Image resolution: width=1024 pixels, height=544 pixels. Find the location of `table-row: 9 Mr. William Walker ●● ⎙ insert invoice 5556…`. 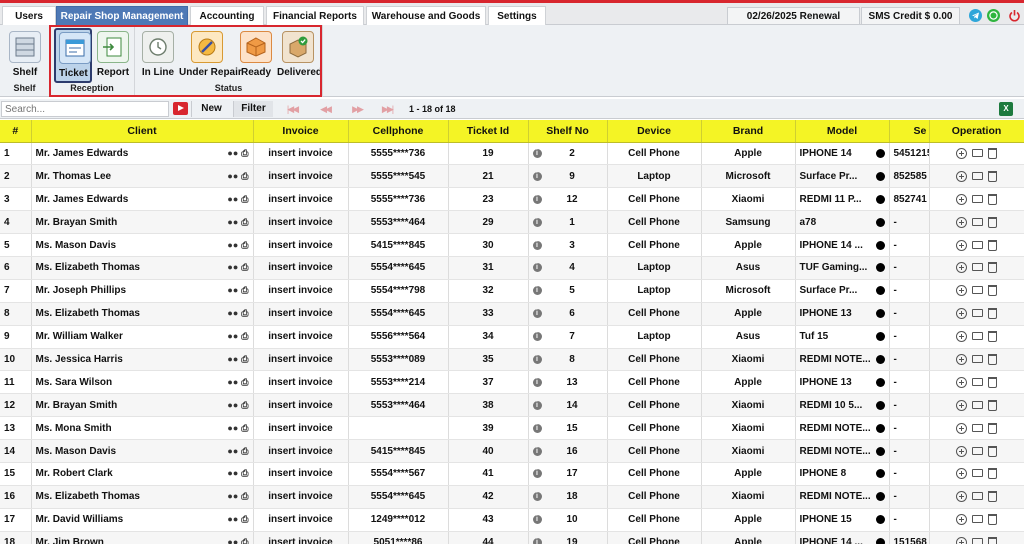

table-row: 9 Mr. William Walker ●● ⎙ insert invoice 5556… is located at coordinates (512, 337).